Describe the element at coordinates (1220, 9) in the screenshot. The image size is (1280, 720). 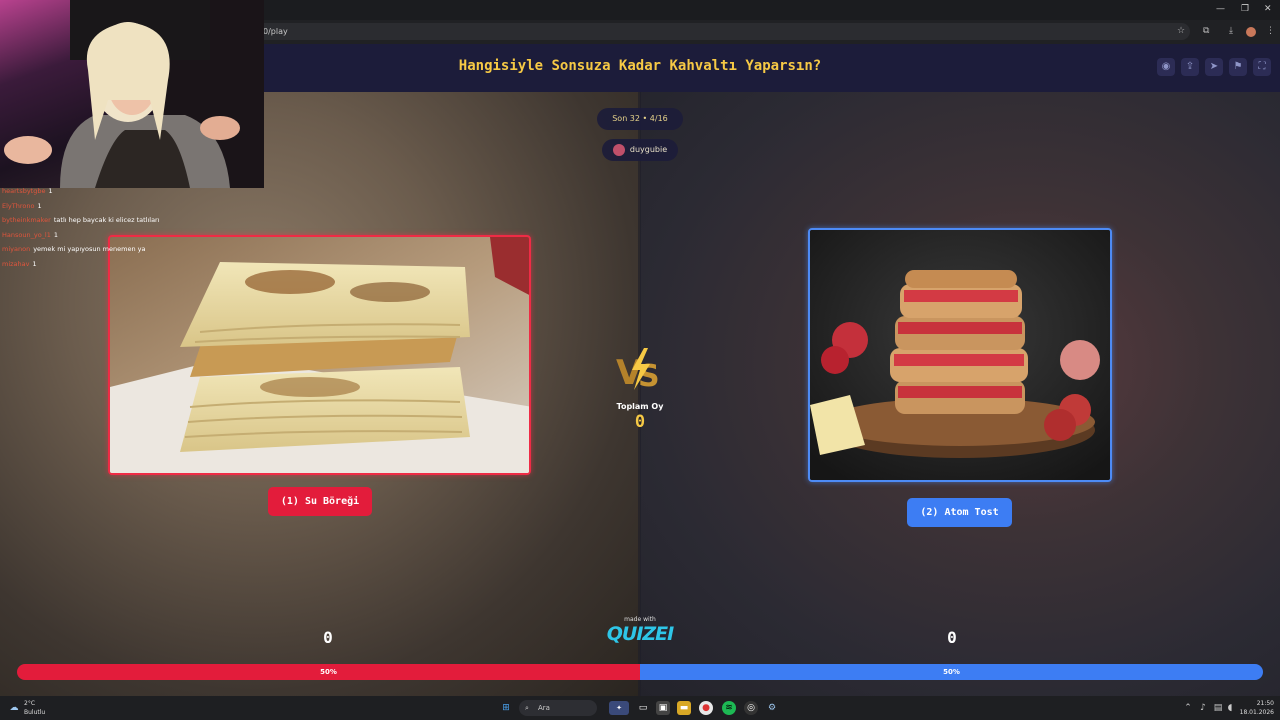
I see `minimize-icon: —` at that location.